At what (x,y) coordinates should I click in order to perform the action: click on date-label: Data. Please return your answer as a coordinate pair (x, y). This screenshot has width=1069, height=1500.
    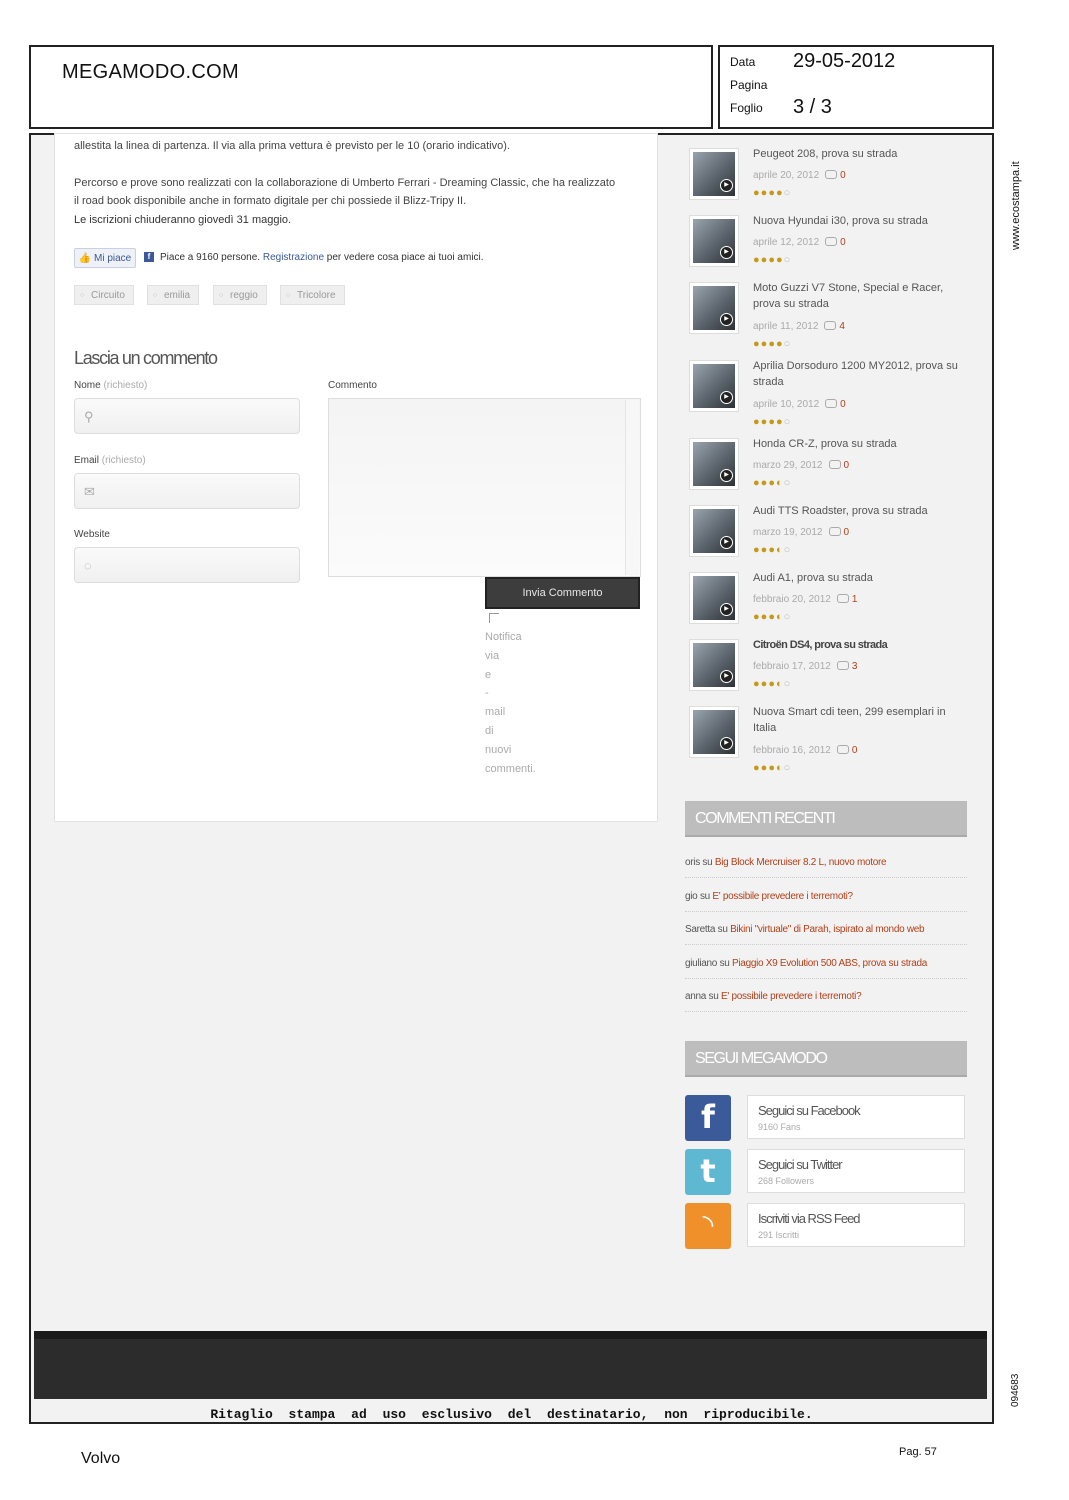
    Looking at the image, I should click on (743, 62).